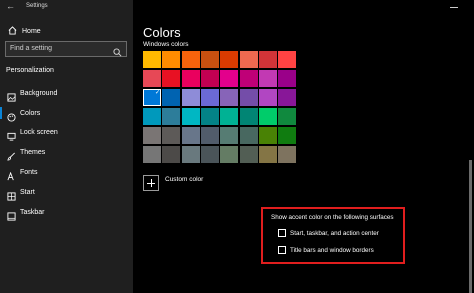 The image size is (474, 293). Describe the element at coordinates (470, 226) in the screenshot. I see `scrollbar` at that location.